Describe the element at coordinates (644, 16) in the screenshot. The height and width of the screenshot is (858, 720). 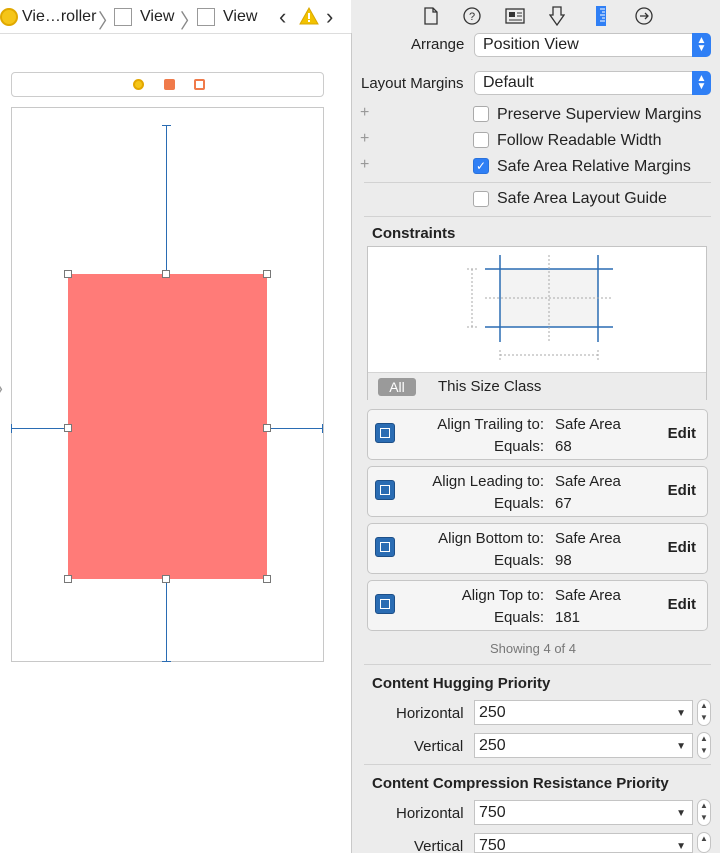
I see `connections-icon` at that location.